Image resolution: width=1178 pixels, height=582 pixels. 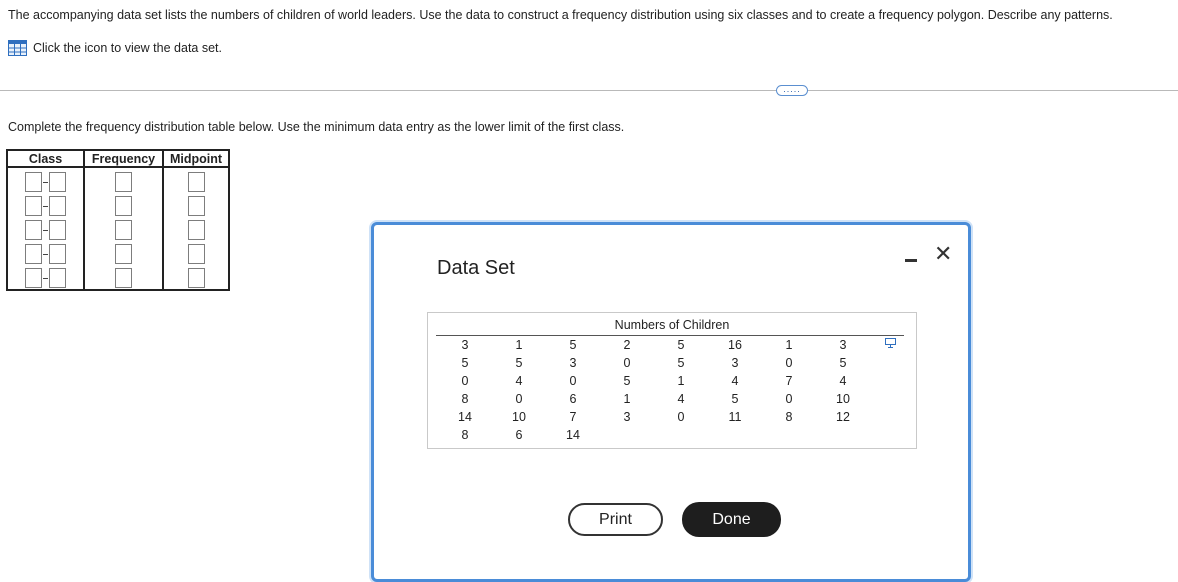 What do you see at coordinates (589, 90) in the screenshot?
I see `section-divider` at bounding box center [589, 90].